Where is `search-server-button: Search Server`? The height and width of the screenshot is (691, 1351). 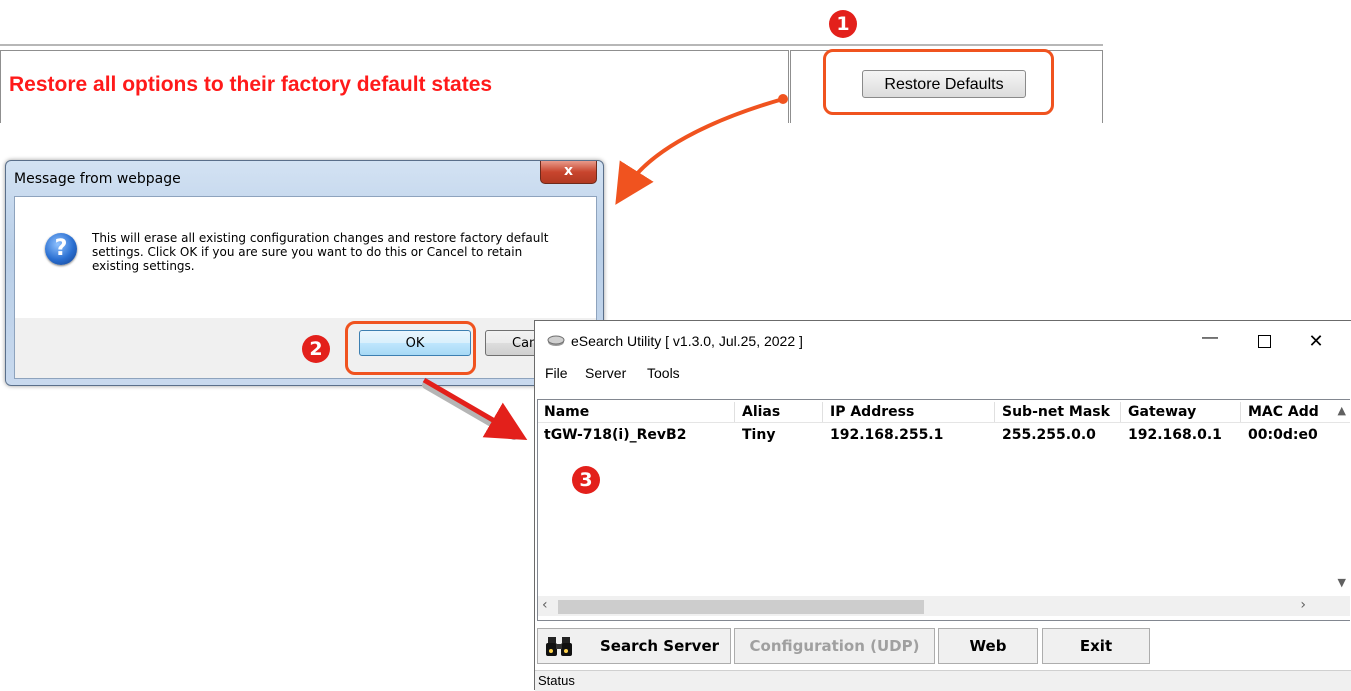
search-server-button: Search Server is located at coordinates (634, 646).